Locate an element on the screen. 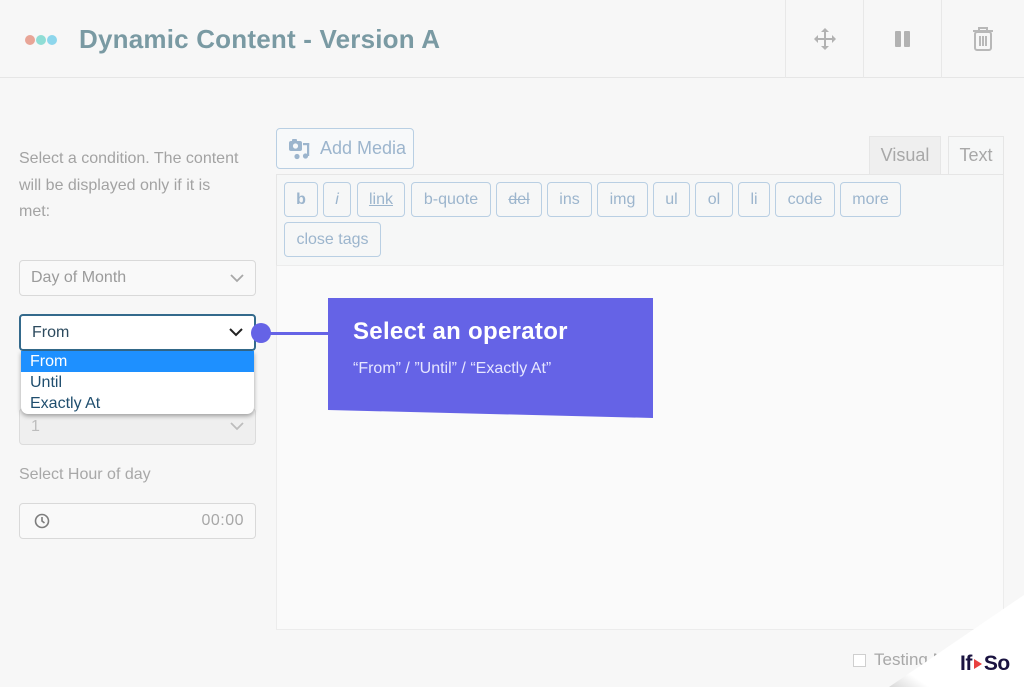  quicktag-italic: i is located at coordinates (337, 199).